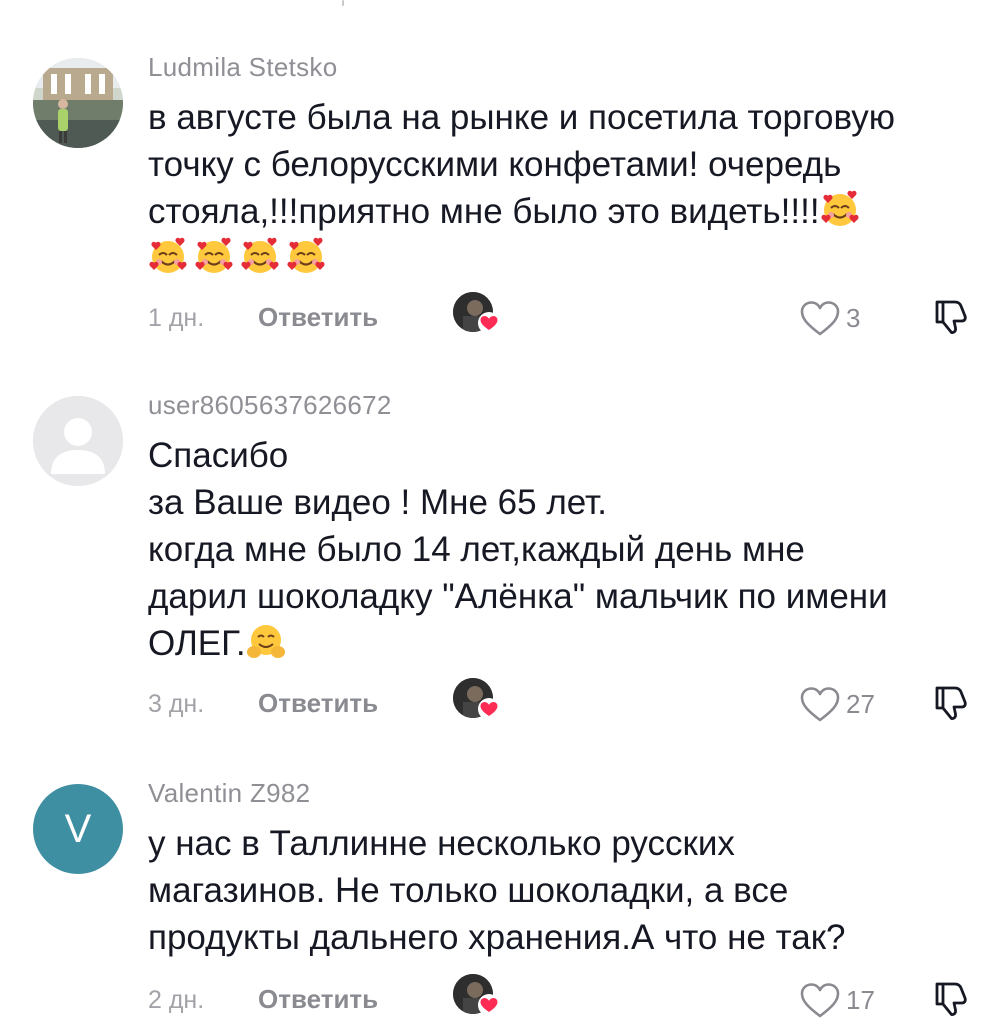  Describe the element at coordinates (860, 999) in the screenshot. I see `like-count: 17` at that location.